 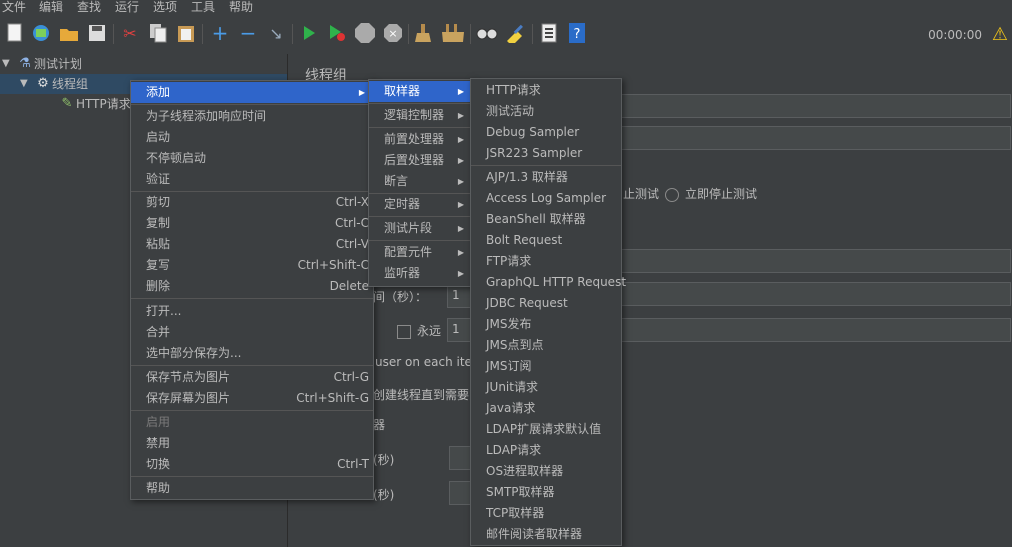 I want to click on clear-all-icon, so click(x=453, y=33).